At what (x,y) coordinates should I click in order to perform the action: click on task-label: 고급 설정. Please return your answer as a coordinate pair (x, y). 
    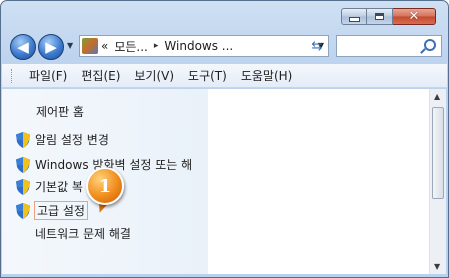
    Looking at the image, I should click on (61, 210).